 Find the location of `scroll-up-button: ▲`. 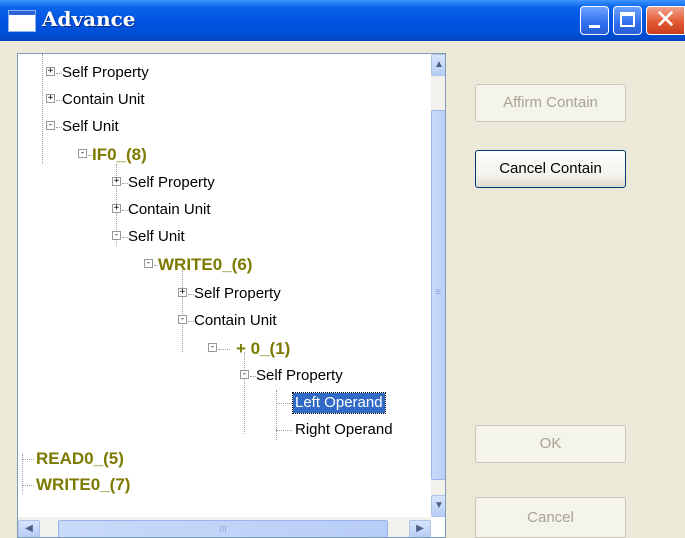

scroll-up-button: ▲ is located at coordinates (438, 65).